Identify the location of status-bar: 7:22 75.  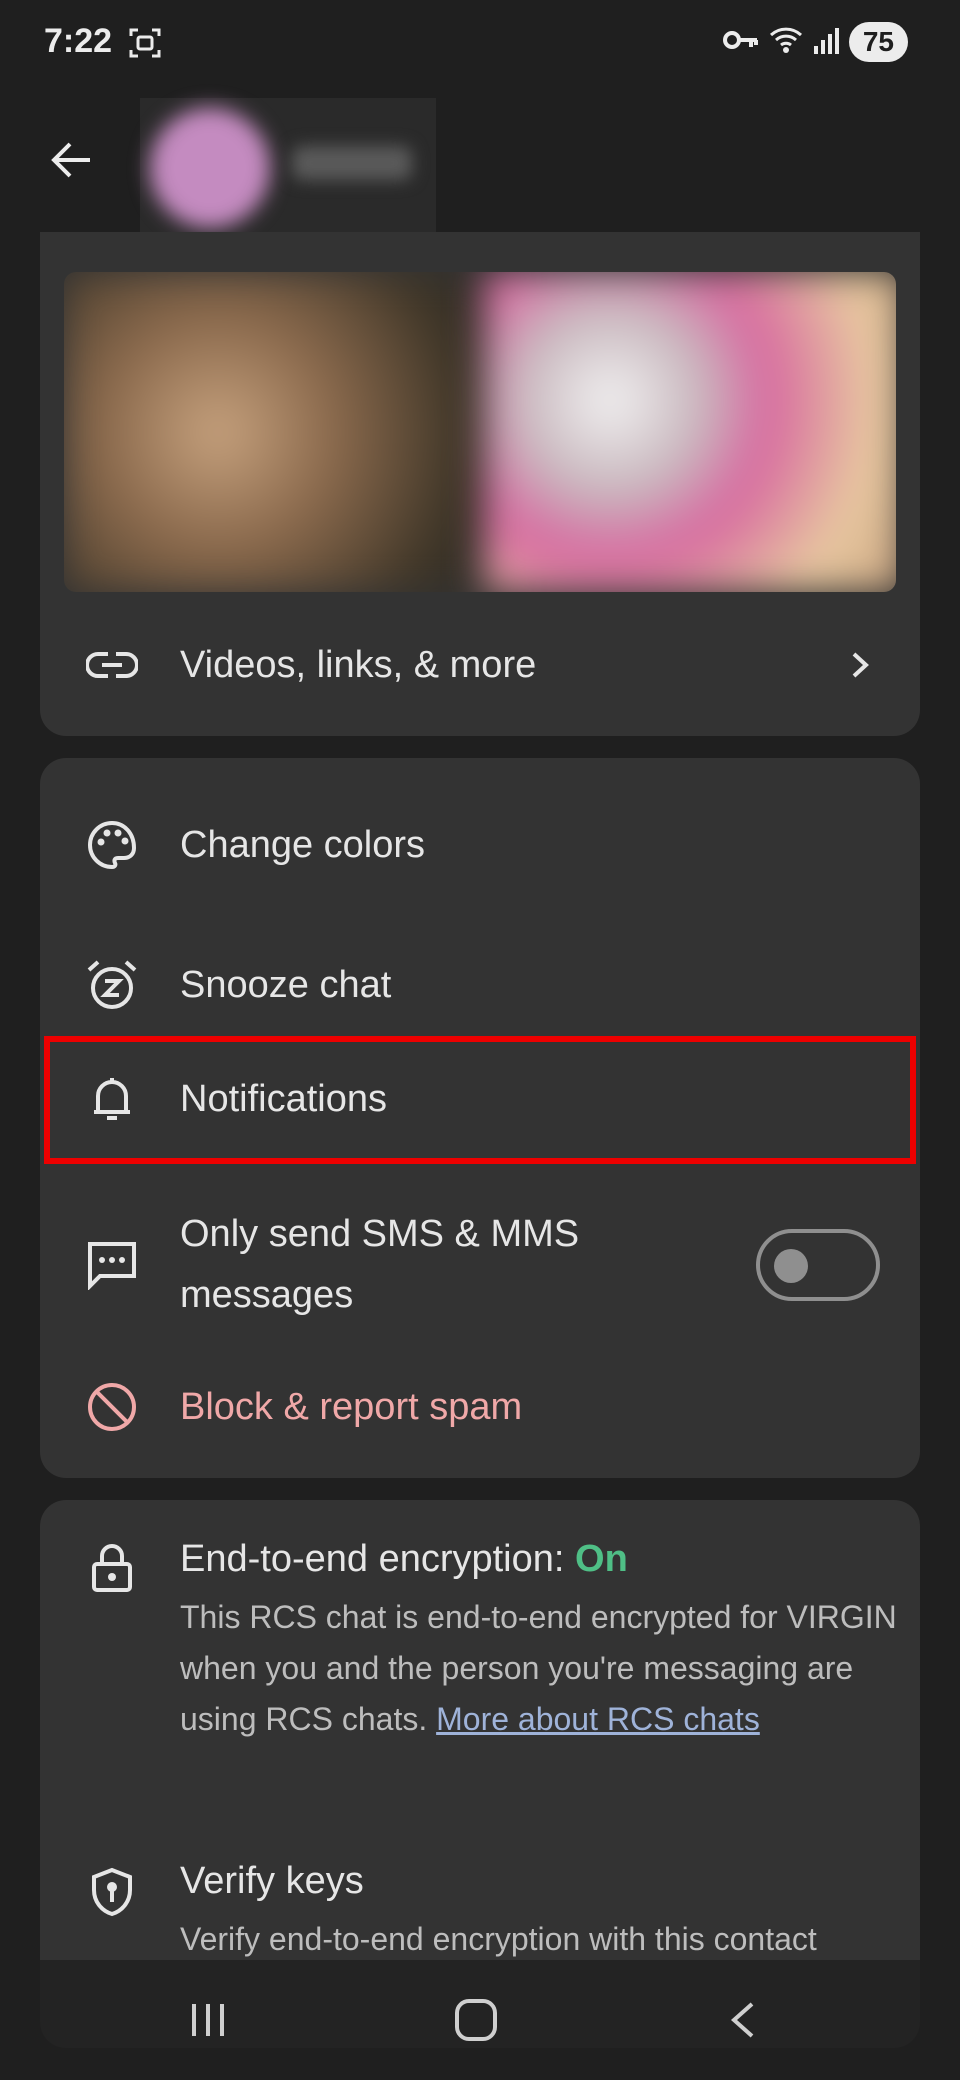
(480, 46).